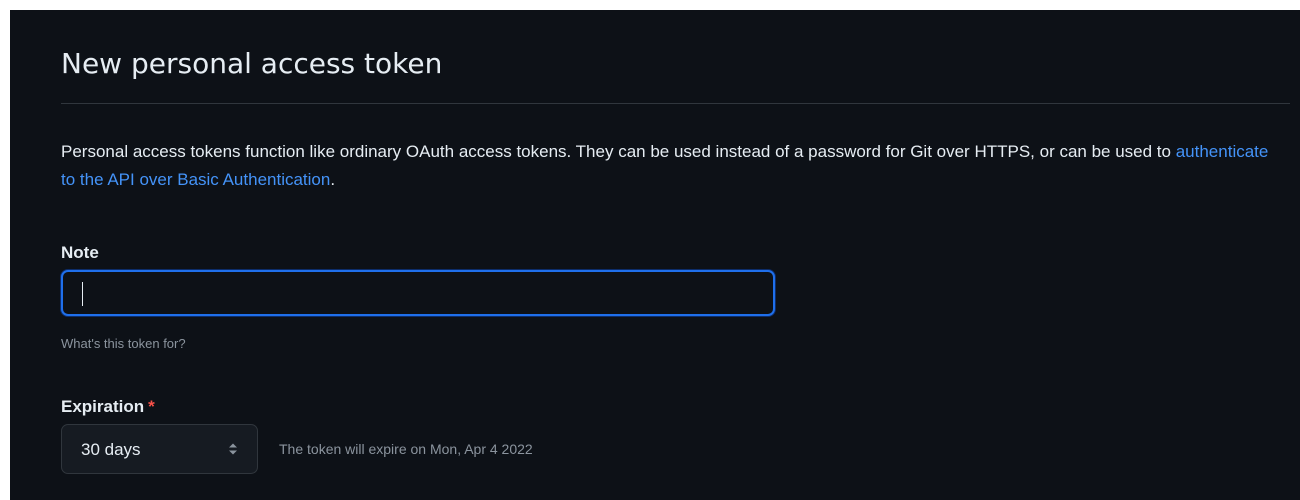 The image size is (1300, 500). What do you see at coordinates (159, 449) in the screenshot?
I see `expiration-select: 30 days` at bounding box center [159, 449].